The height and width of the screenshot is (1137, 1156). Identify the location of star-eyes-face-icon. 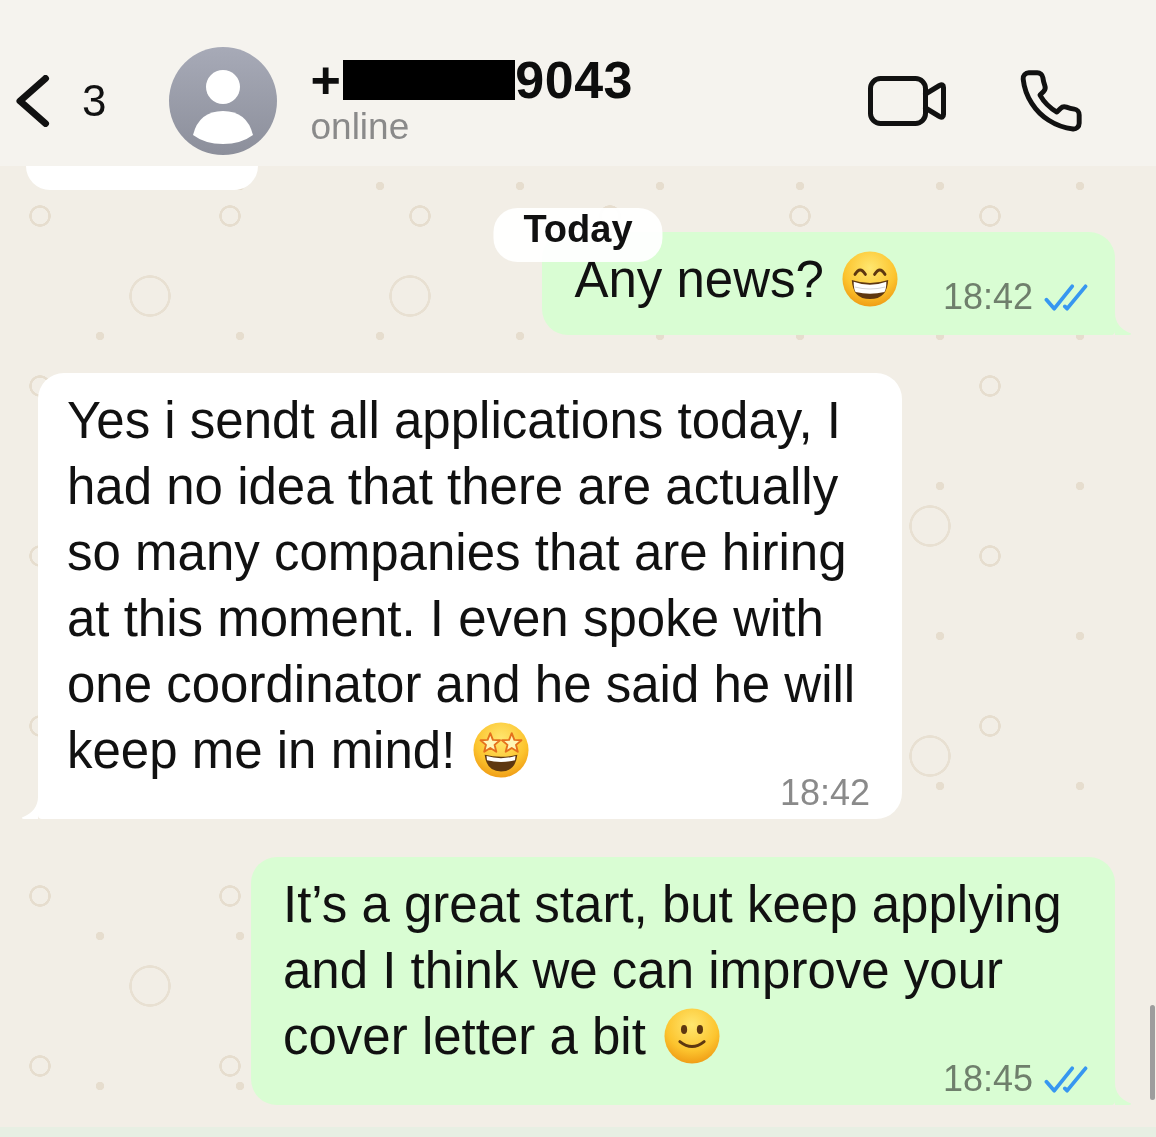
(501, 750).